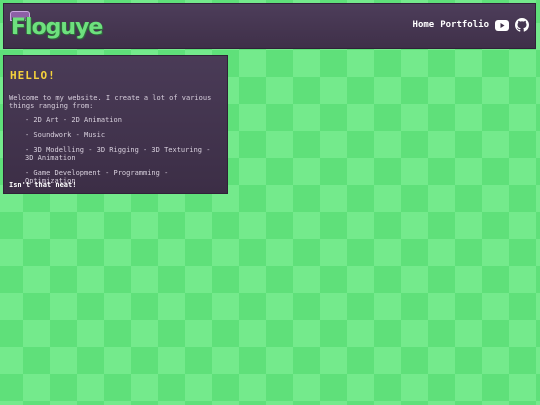 The image size is (540, 405). Describe the element at coordinates (424, 25) in the screenshot. I see `nav-home-link: Home` at that location.